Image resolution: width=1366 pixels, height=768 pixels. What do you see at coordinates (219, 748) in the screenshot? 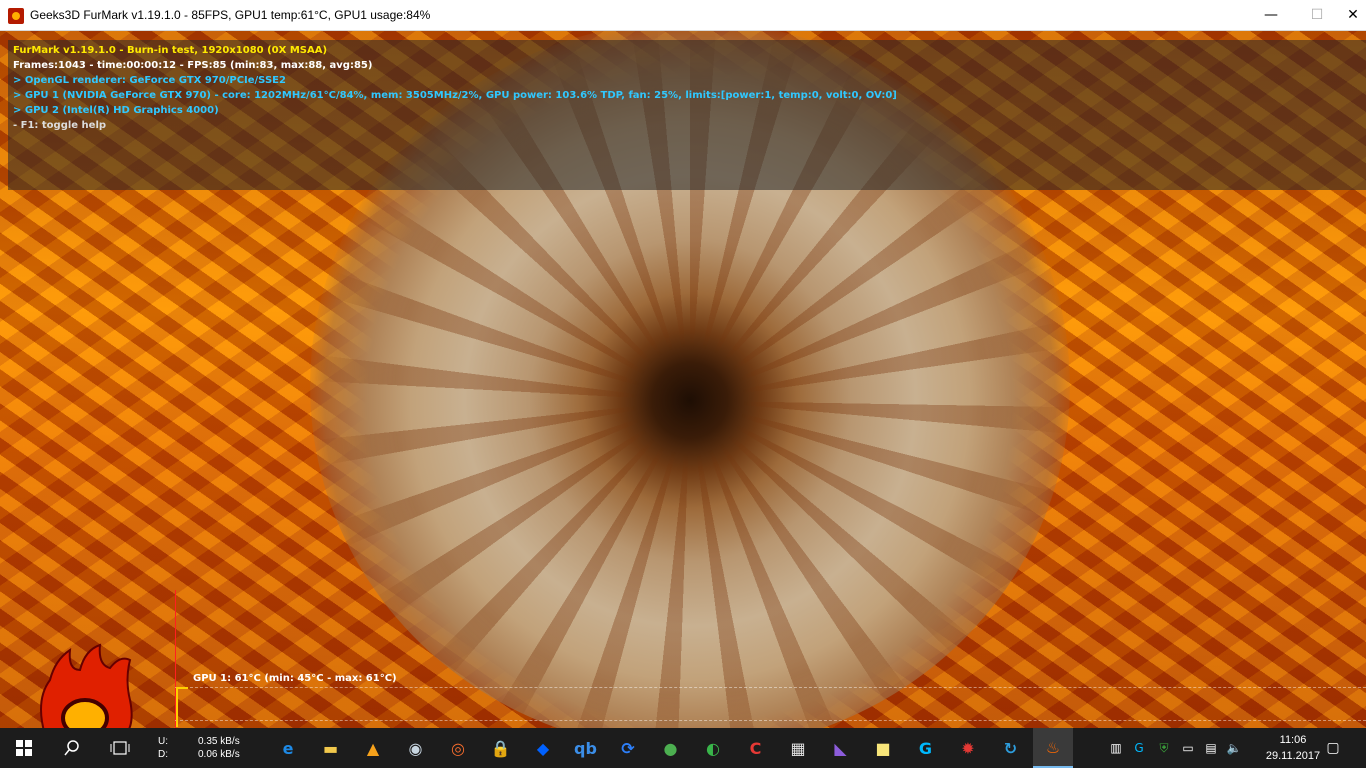
I see `net-speed-meter: 0.35 kB/s 0.06 kB/s` at bounding box center [219, 748].